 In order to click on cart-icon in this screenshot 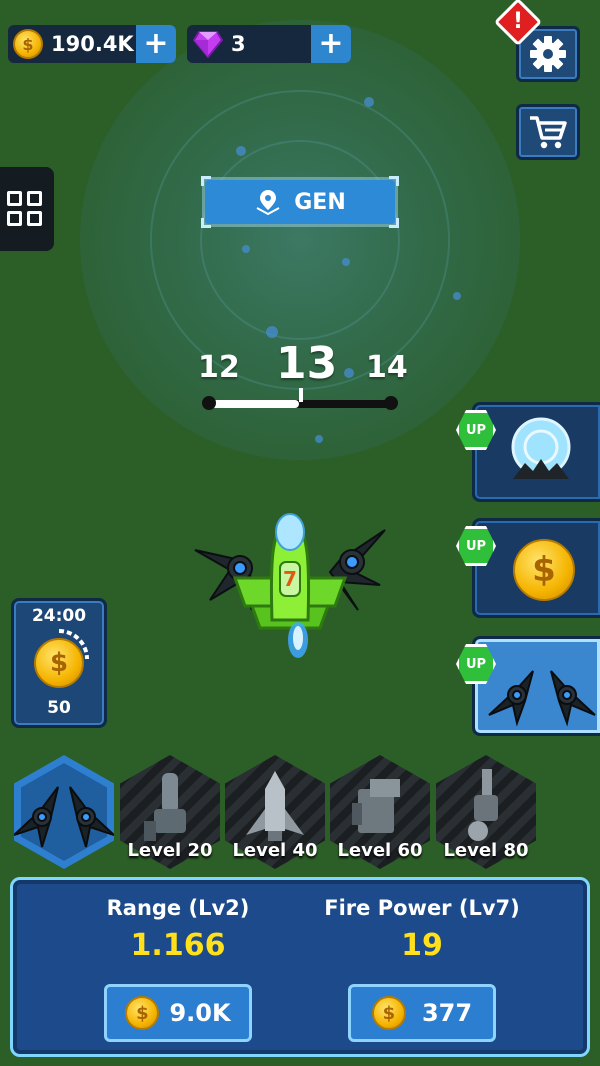, I will do `click(548, 132)`.